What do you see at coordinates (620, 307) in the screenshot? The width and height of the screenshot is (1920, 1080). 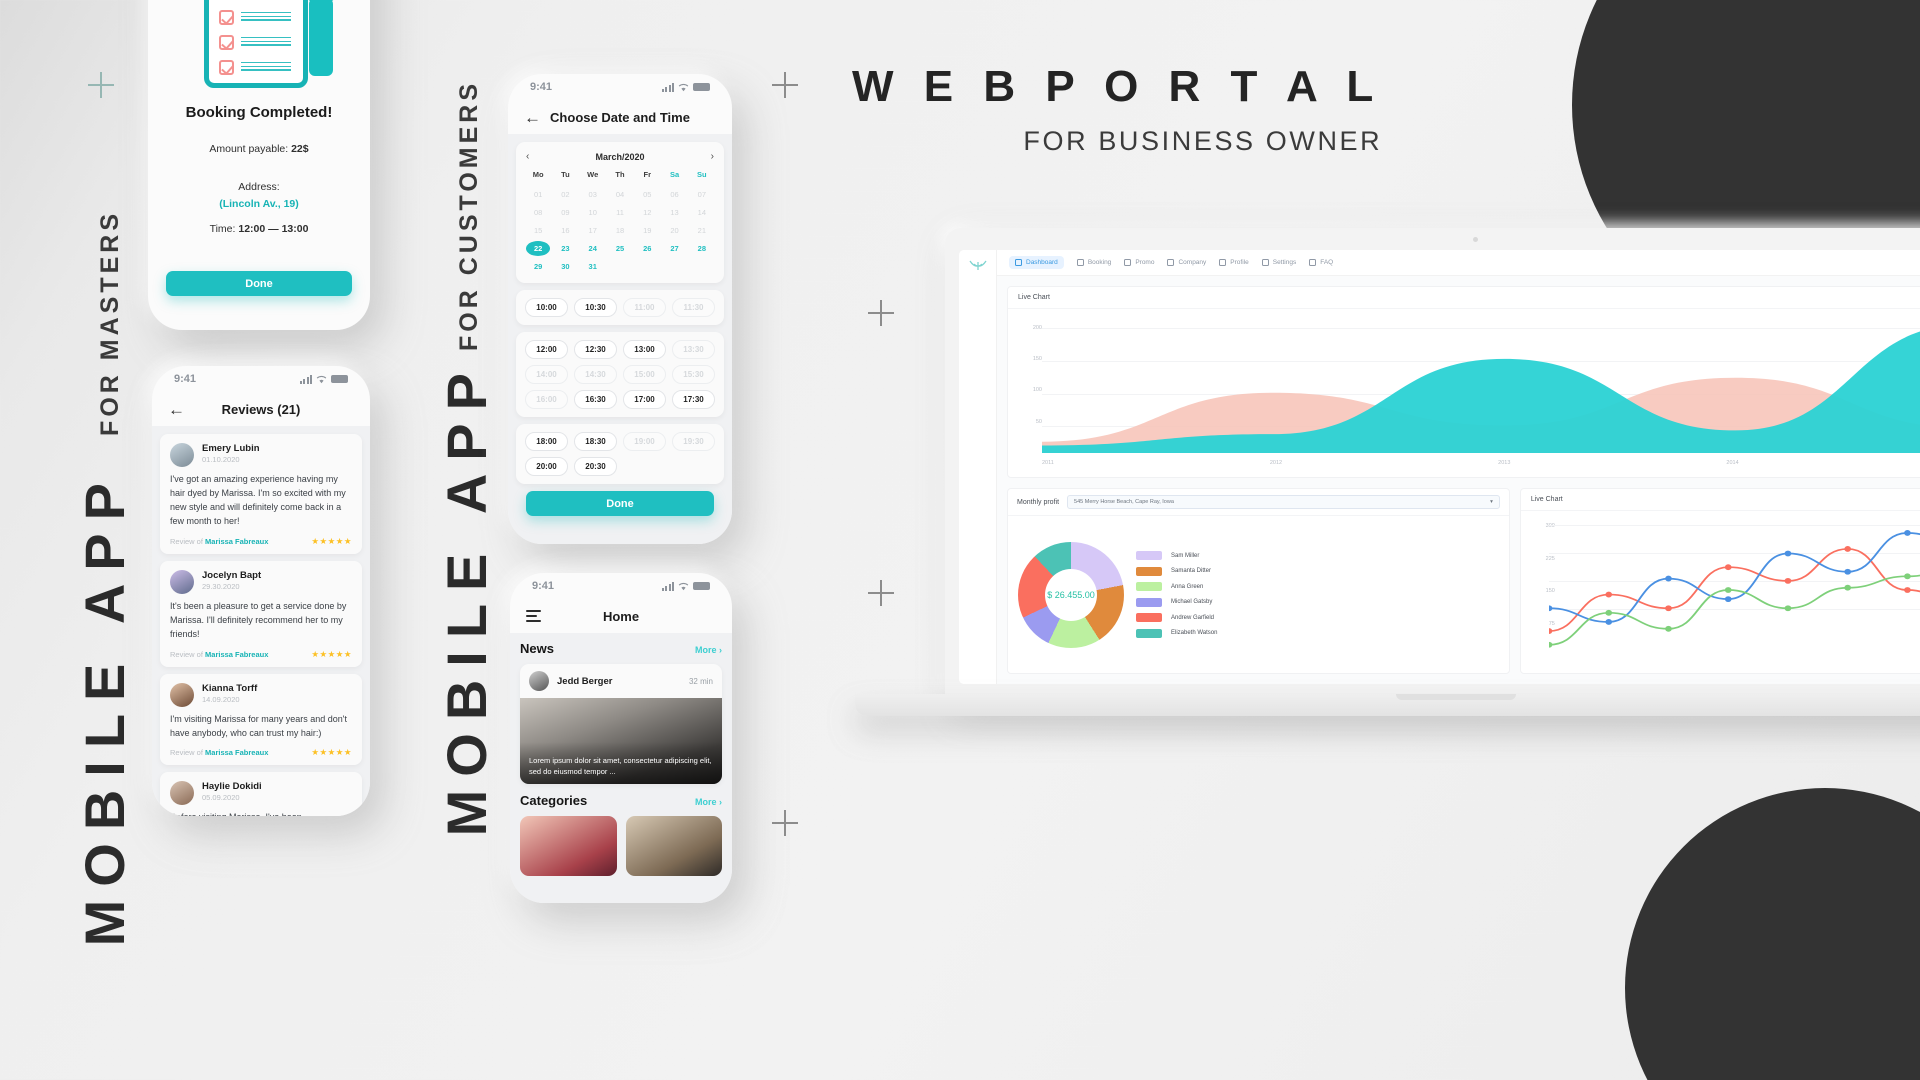 I see `time-slot-group: 10:00 10:30 11:00 11:30` at bounding box center [620, 307].